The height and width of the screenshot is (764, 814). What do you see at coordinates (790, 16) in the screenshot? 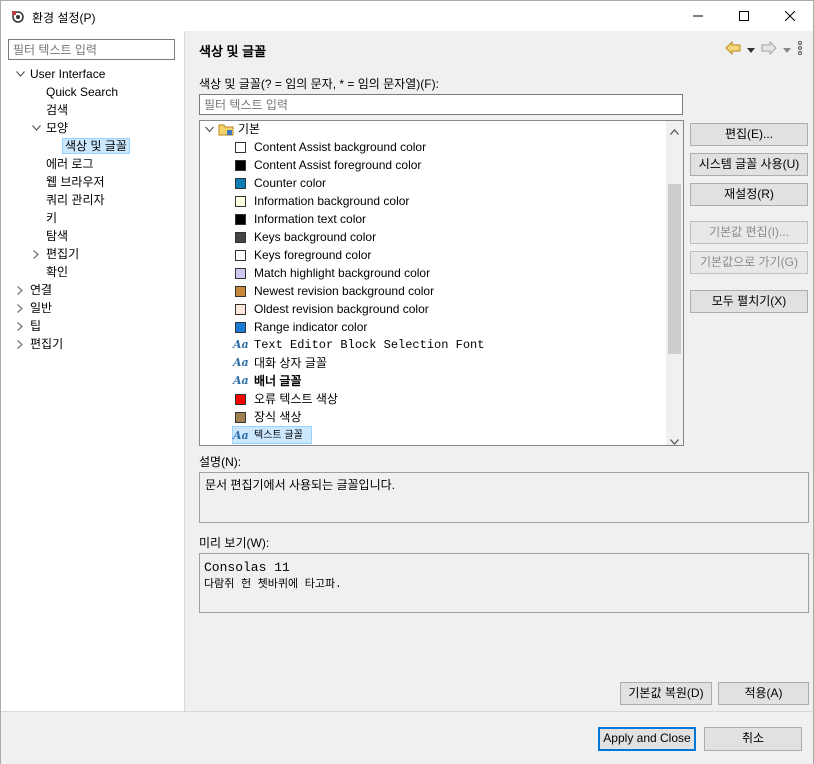
I see `close-button` at bounding box center [790, 16].